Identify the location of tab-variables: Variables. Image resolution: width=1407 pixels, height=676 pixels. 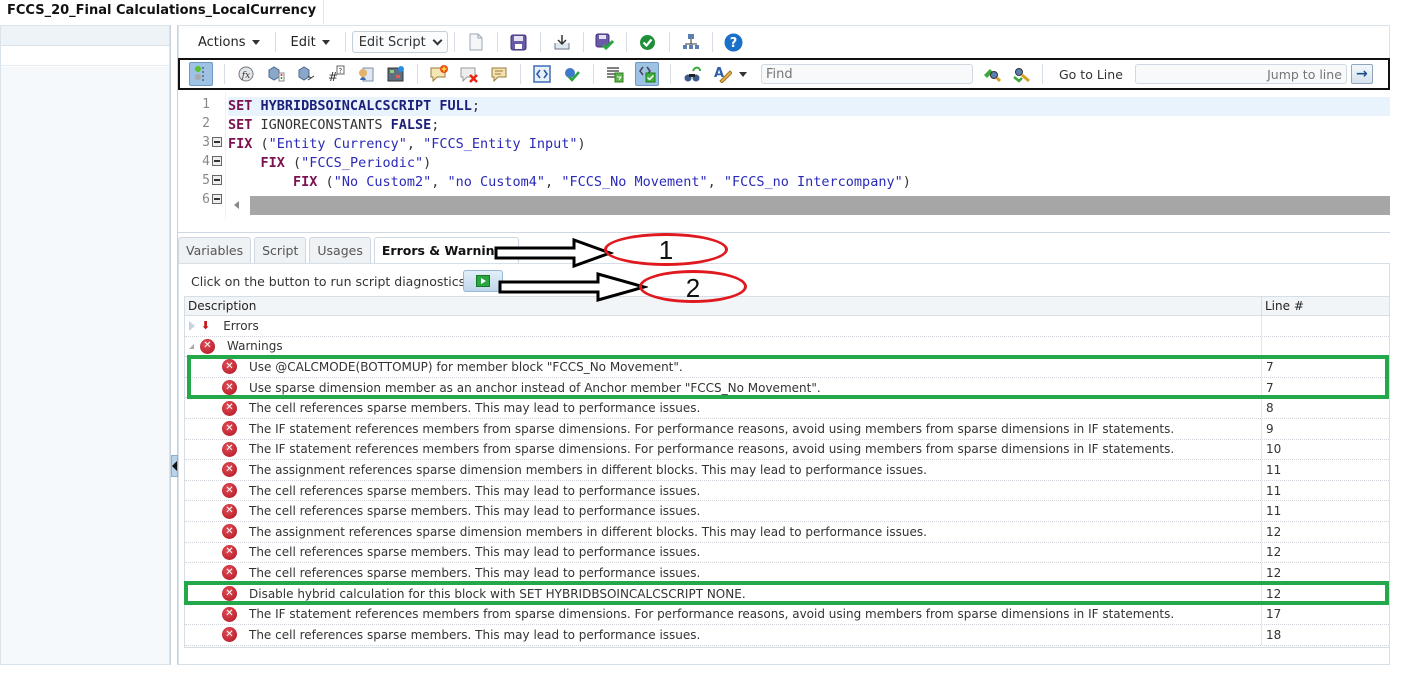
(215, 250).